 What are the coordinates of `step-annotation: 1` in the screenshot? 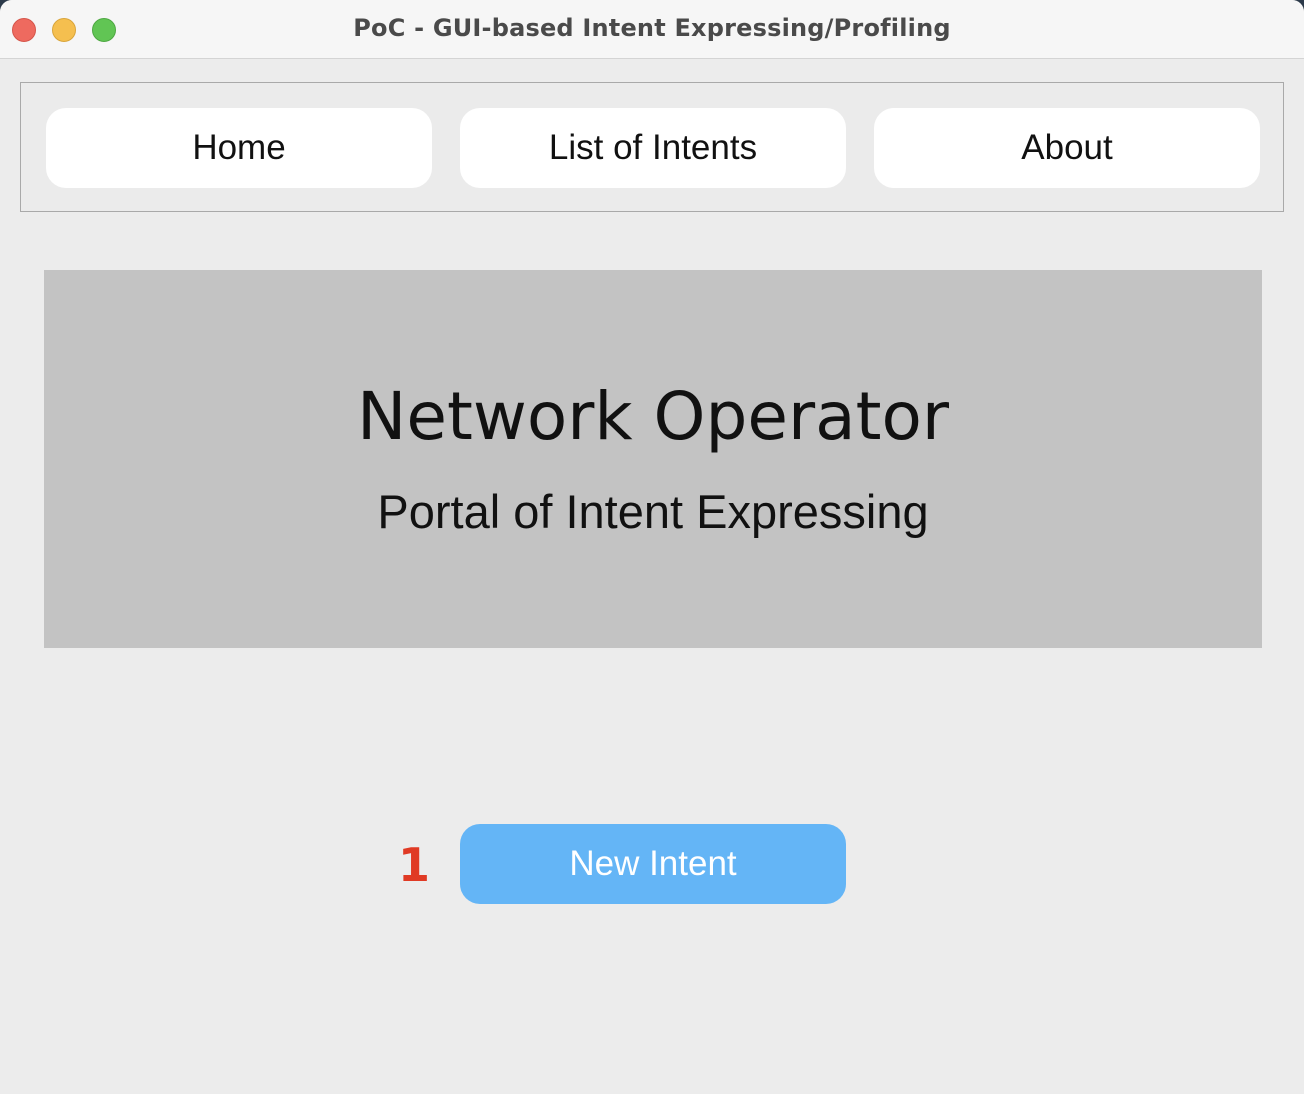 It's located at (414, 865).